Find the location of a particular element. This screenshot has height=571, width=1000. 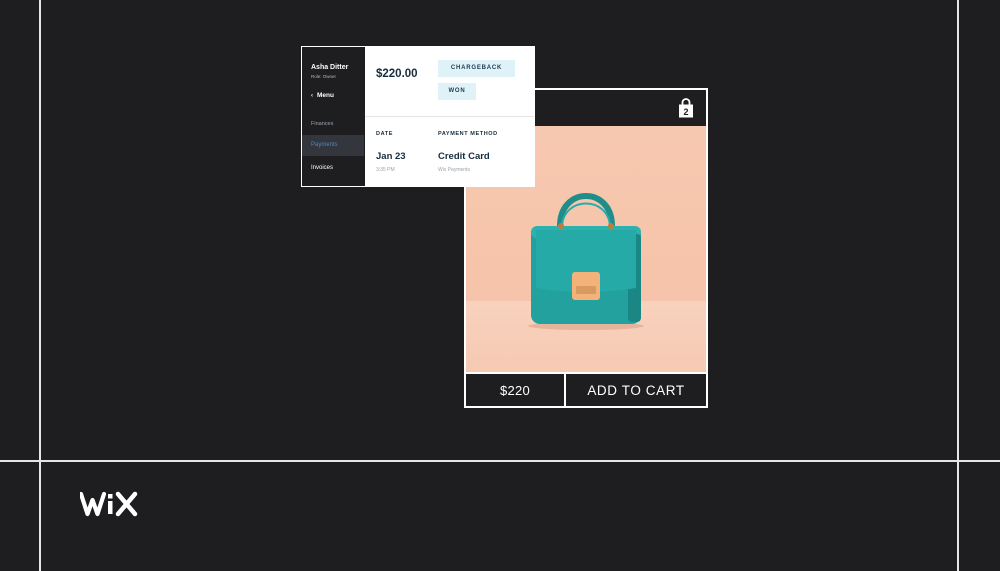

user-role: Role: Owner is located at coordinates (324, 76).